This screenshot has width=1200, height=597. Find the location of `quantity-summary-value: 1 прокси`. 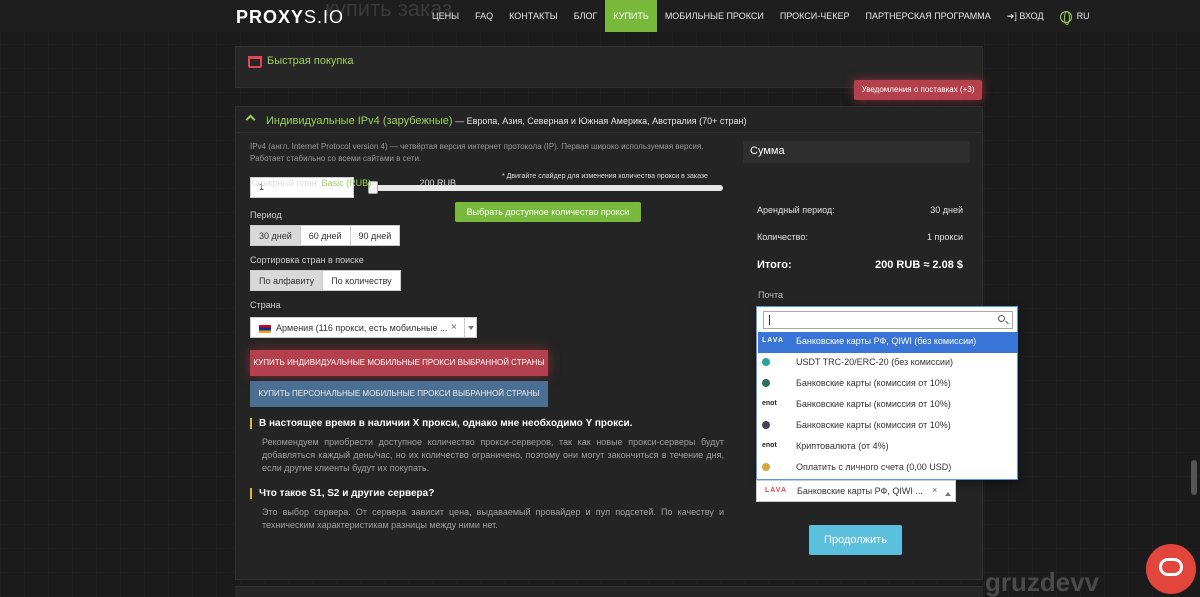

quantity-summary-value: 1 прокси is located at coordinates (945, 237).